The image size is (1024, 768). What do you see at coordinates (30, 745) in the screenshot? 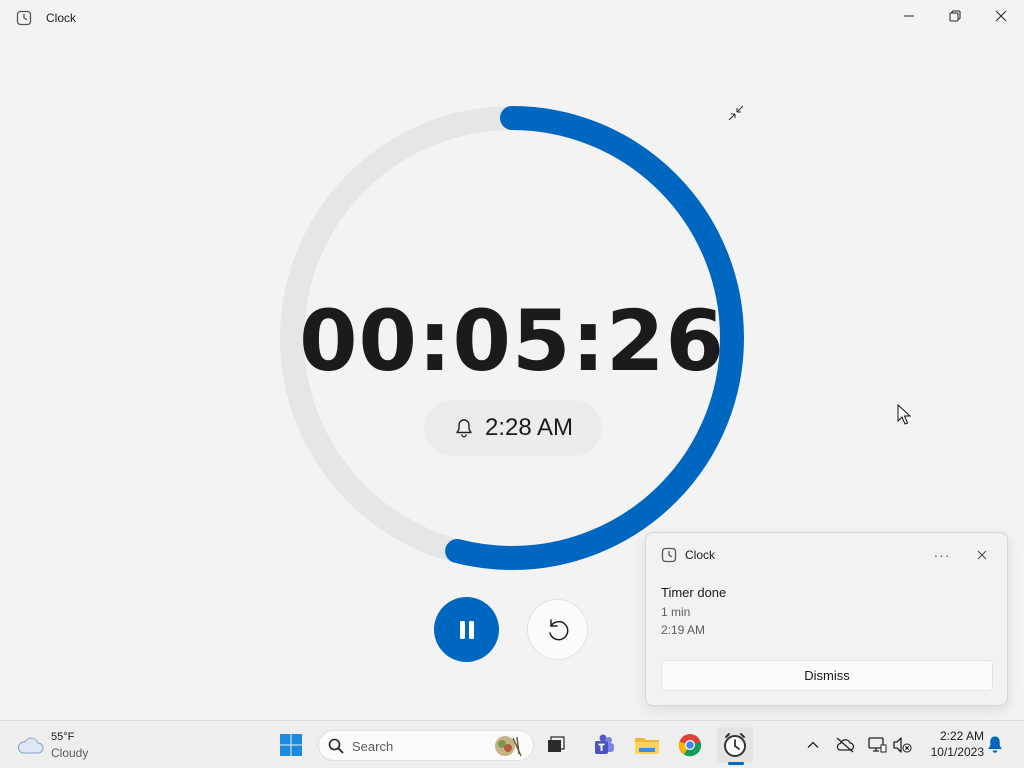
I see `cloud-icon` at bounding box center [30, 745].